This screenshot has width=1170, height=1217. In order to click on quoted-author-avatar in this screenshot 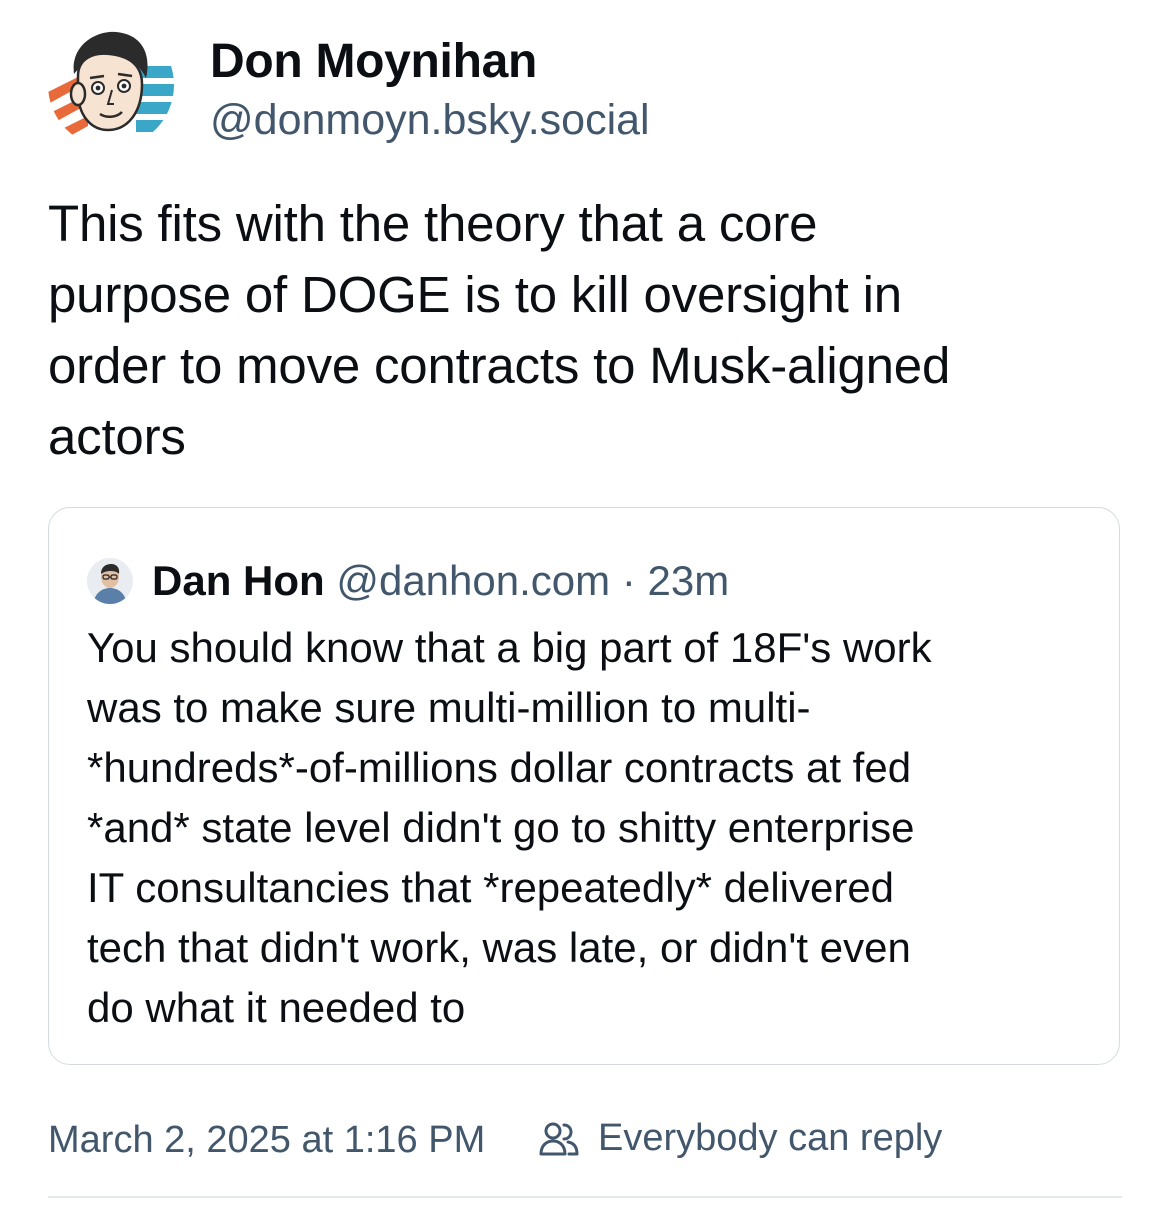, I will do `click(110, 581)`.